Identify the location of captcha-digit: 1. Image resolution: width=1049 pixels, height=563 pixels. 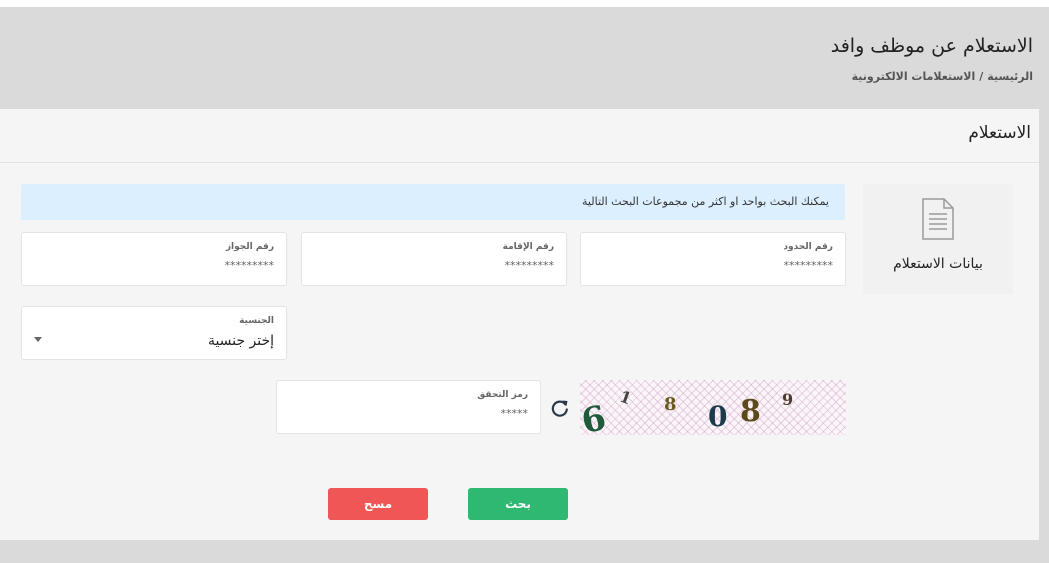
(626, 397).